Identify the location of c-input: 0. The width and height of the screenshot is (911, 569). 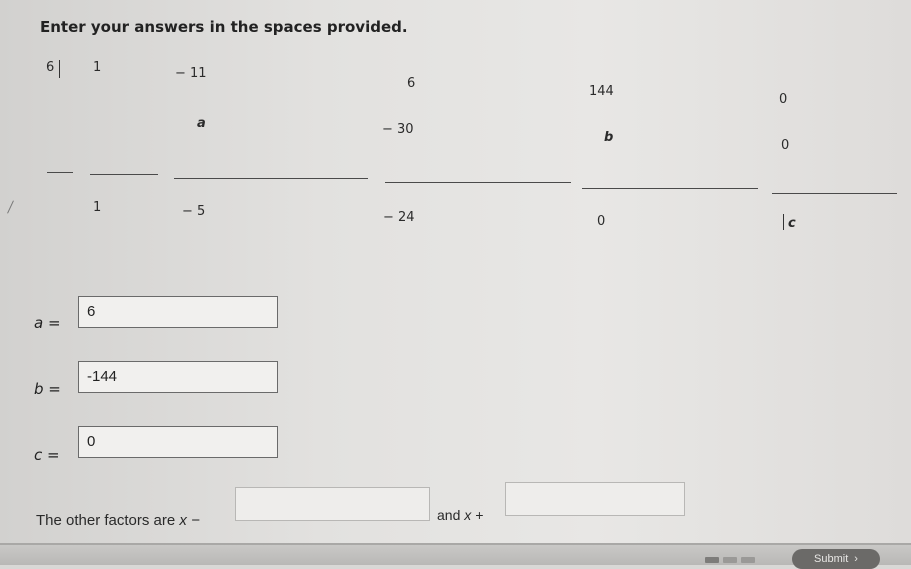
(178, 442).